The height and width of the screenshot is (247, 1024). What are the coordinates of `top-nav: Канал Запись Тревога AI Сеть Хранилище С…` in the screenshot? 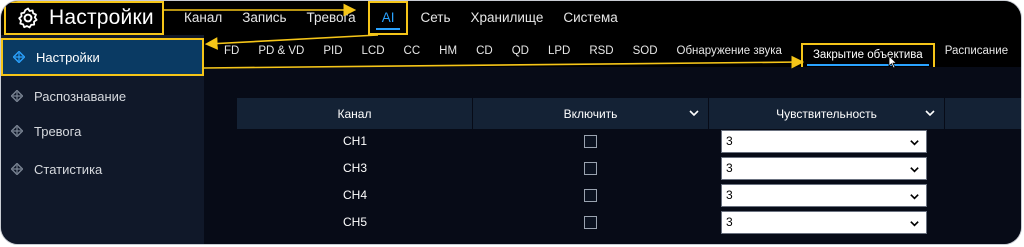 It's located at (401, 18).